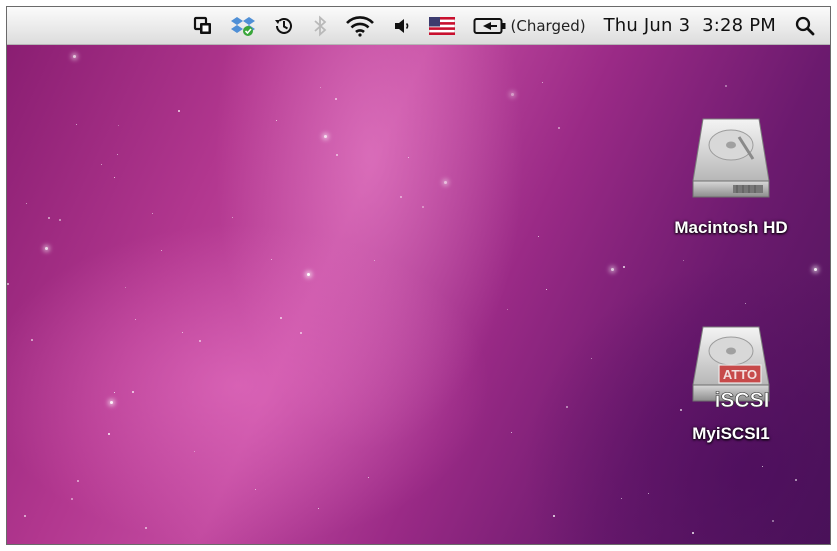  What do you see at coordinates (548, 25) in the screenshot?
I see `battery-status: (Charged)` at bounding box center [548, 25].